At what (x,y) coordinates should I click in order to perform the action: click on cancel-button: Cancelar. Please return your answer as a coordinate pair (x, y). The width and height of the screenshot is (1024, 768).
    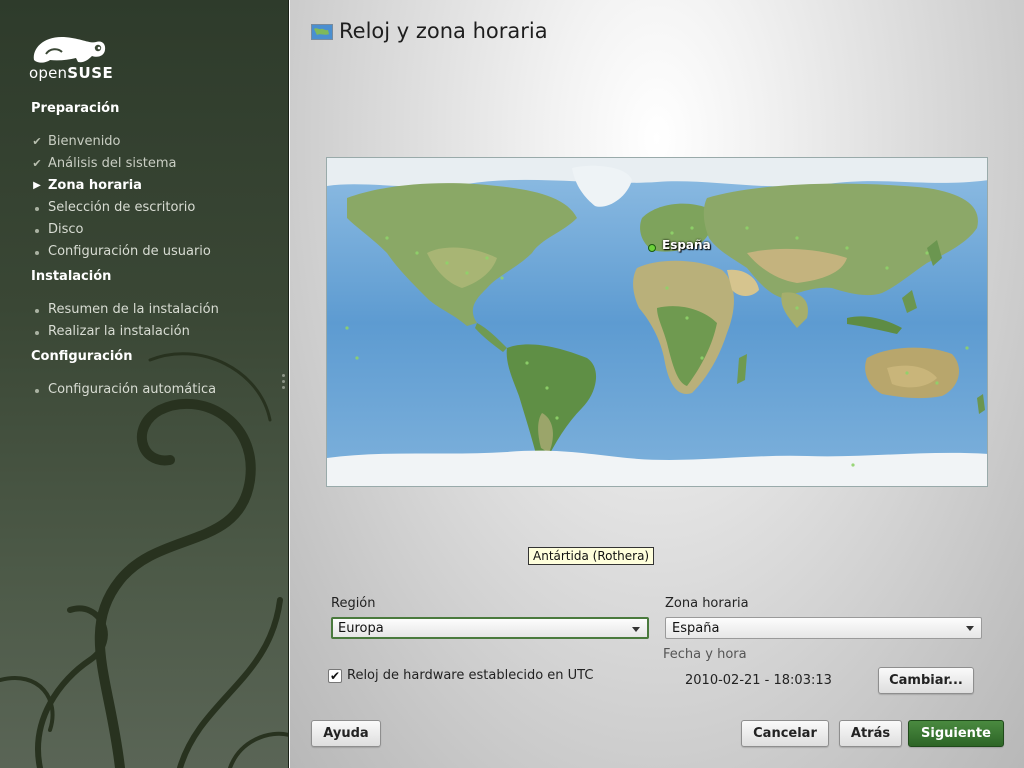
    Looking at the image, I should click on (785, 733).